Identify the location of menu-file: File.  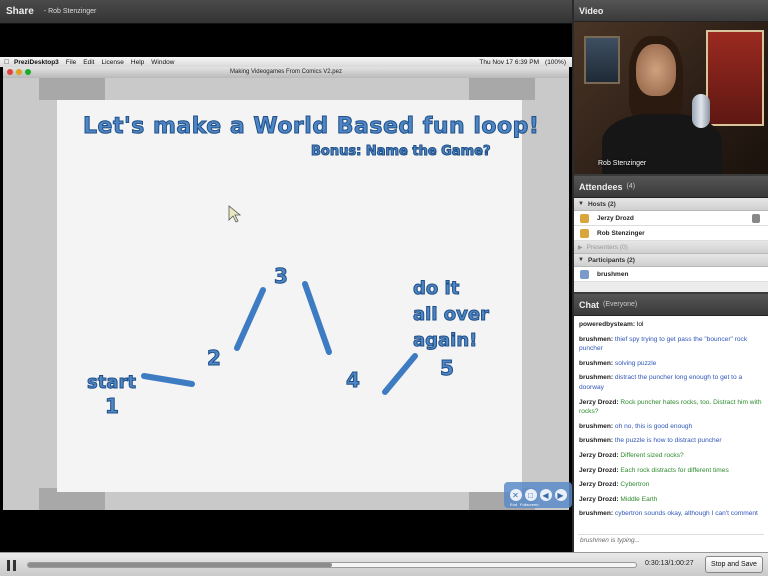
(71, 62).